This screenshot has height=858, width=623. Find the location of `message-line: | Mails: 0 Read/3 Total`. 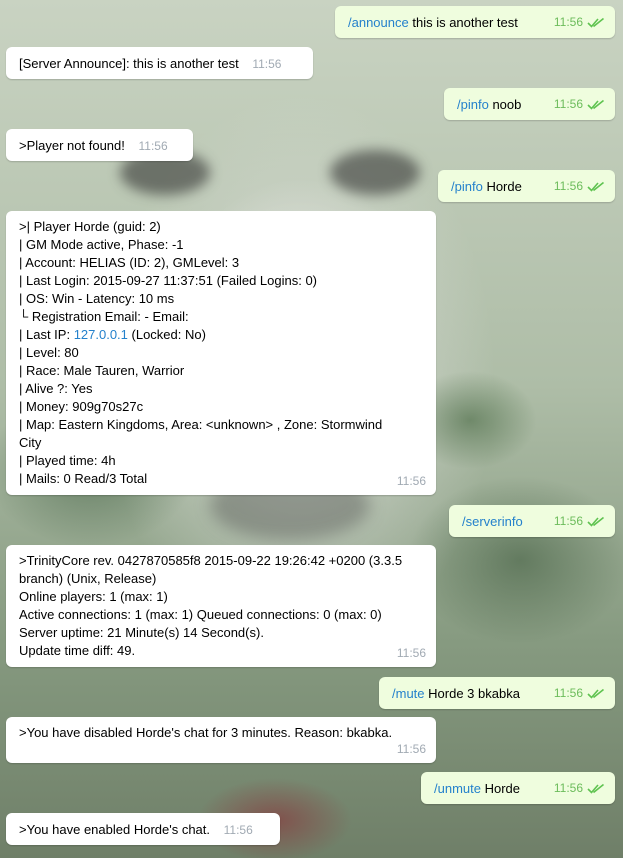

message-line: | Mails: 0 Read/3 Total is located at coordinates (83, 478).